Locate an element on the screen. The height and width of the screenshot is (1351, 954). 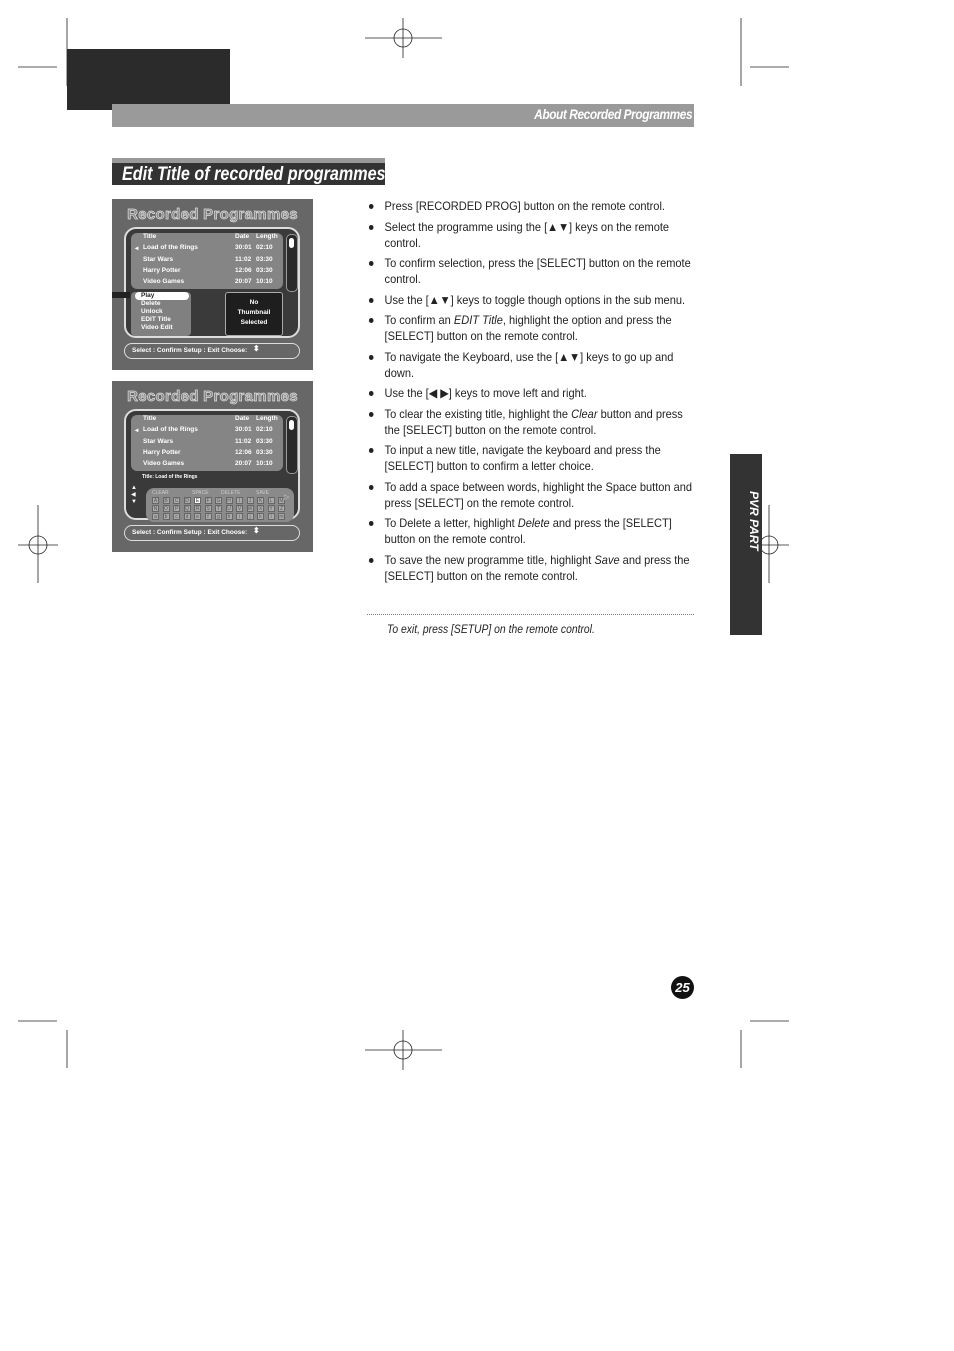
keyboard-key: H is located at coordinates (229, 500).